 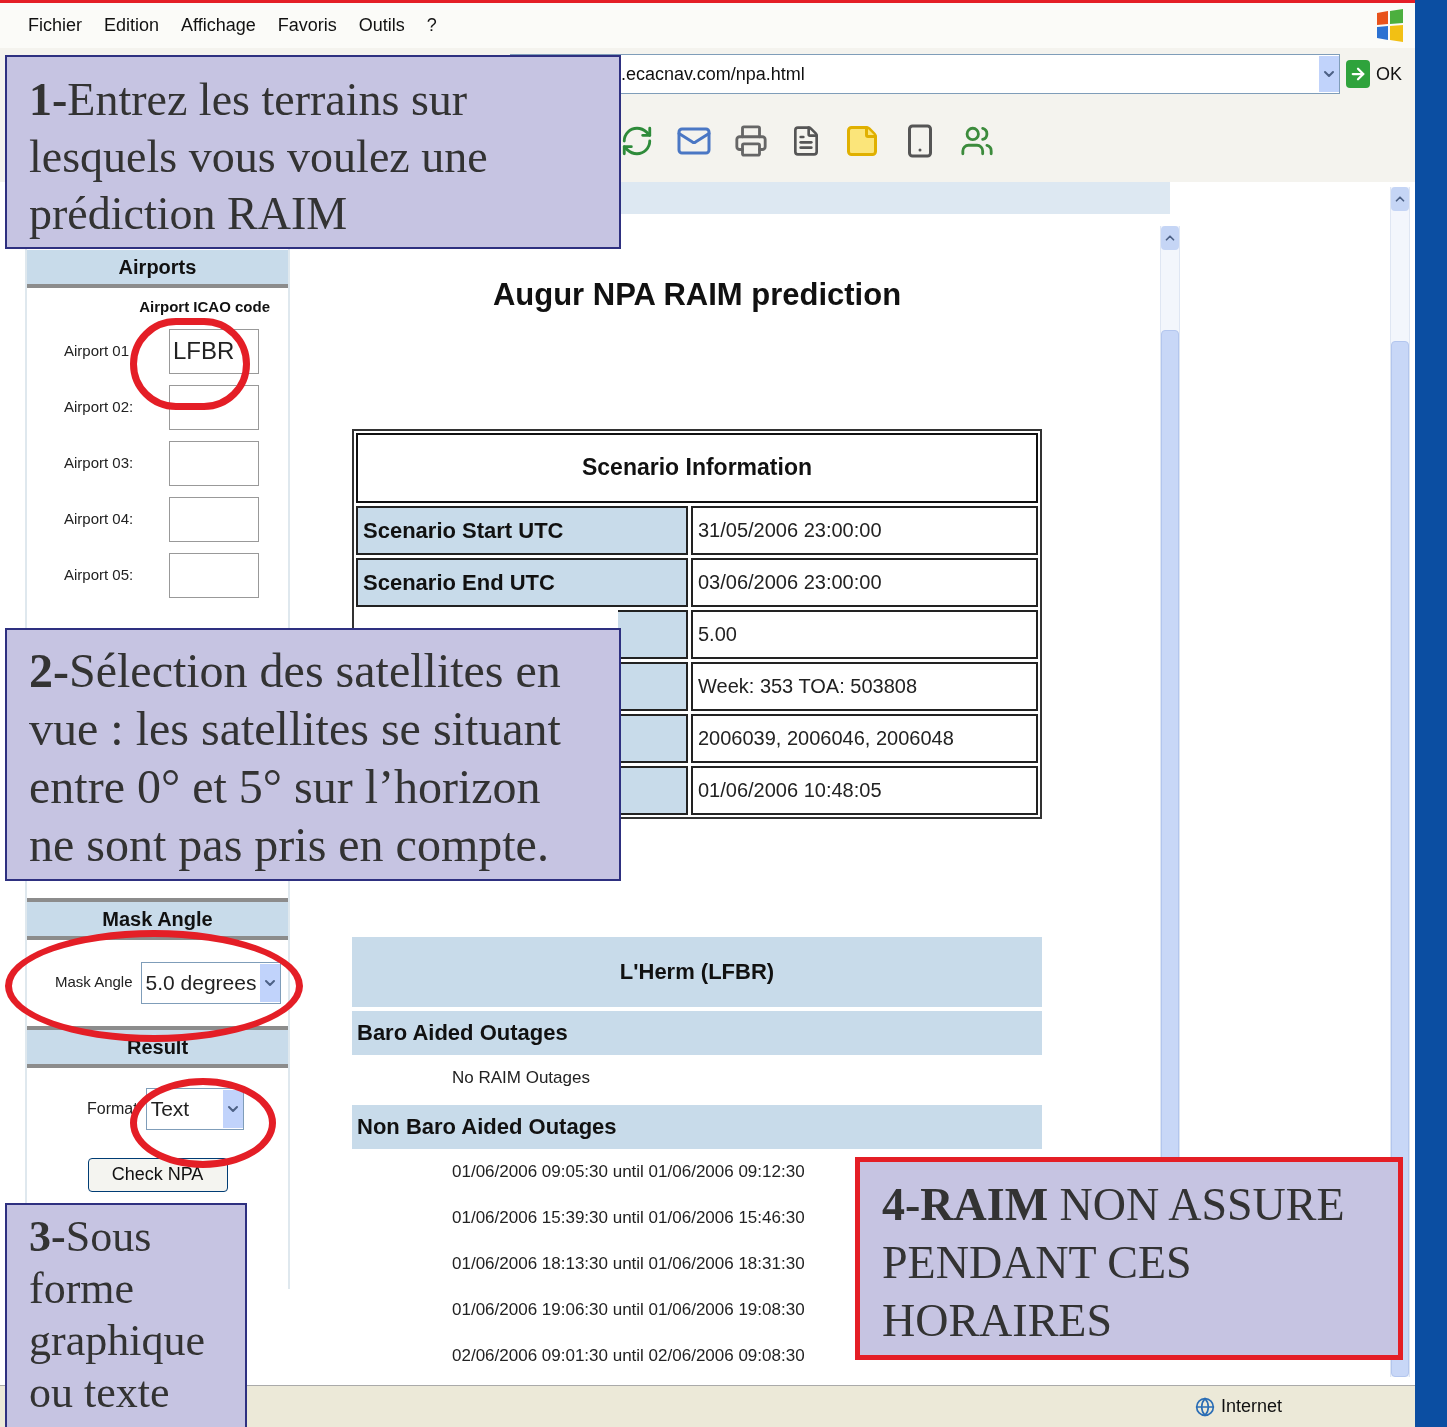 I want to click on value-cell: Week: 353 TOA: 503808, so click(x=864, y=686).